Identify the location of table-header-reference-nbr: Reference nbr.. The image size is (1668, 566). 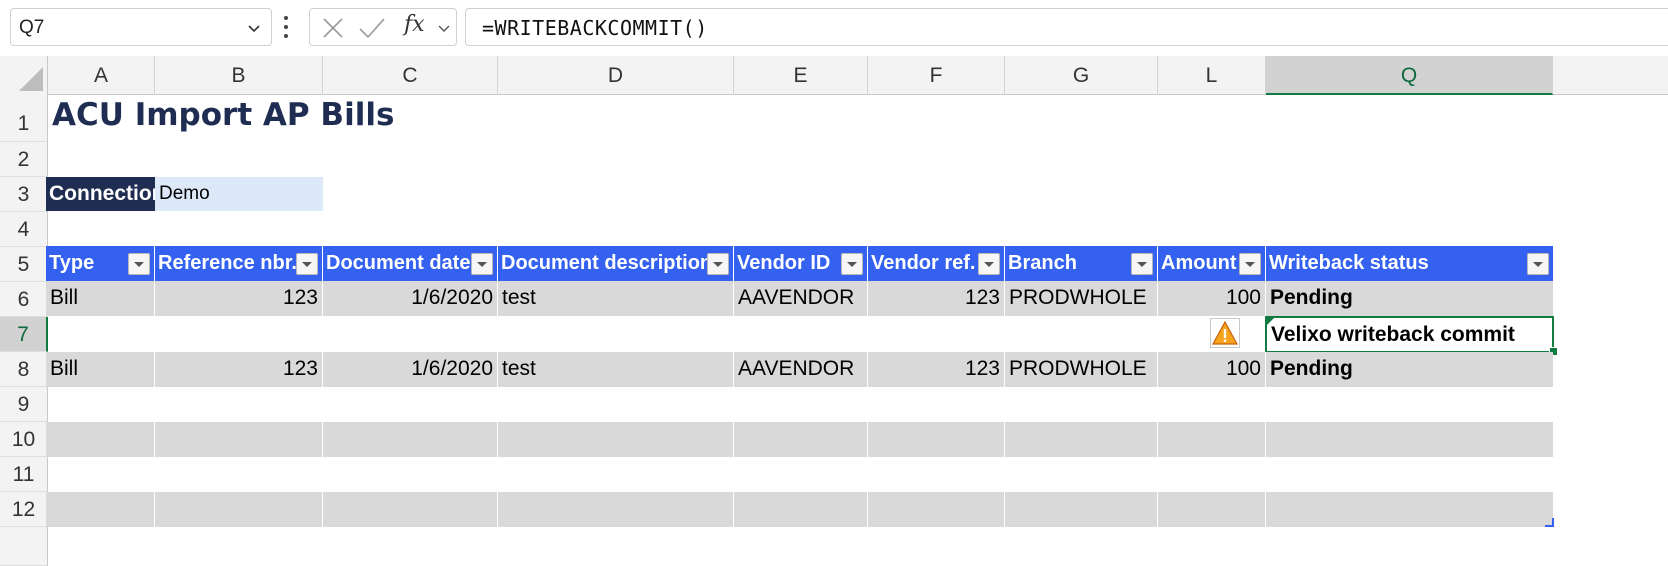
(239, 263).